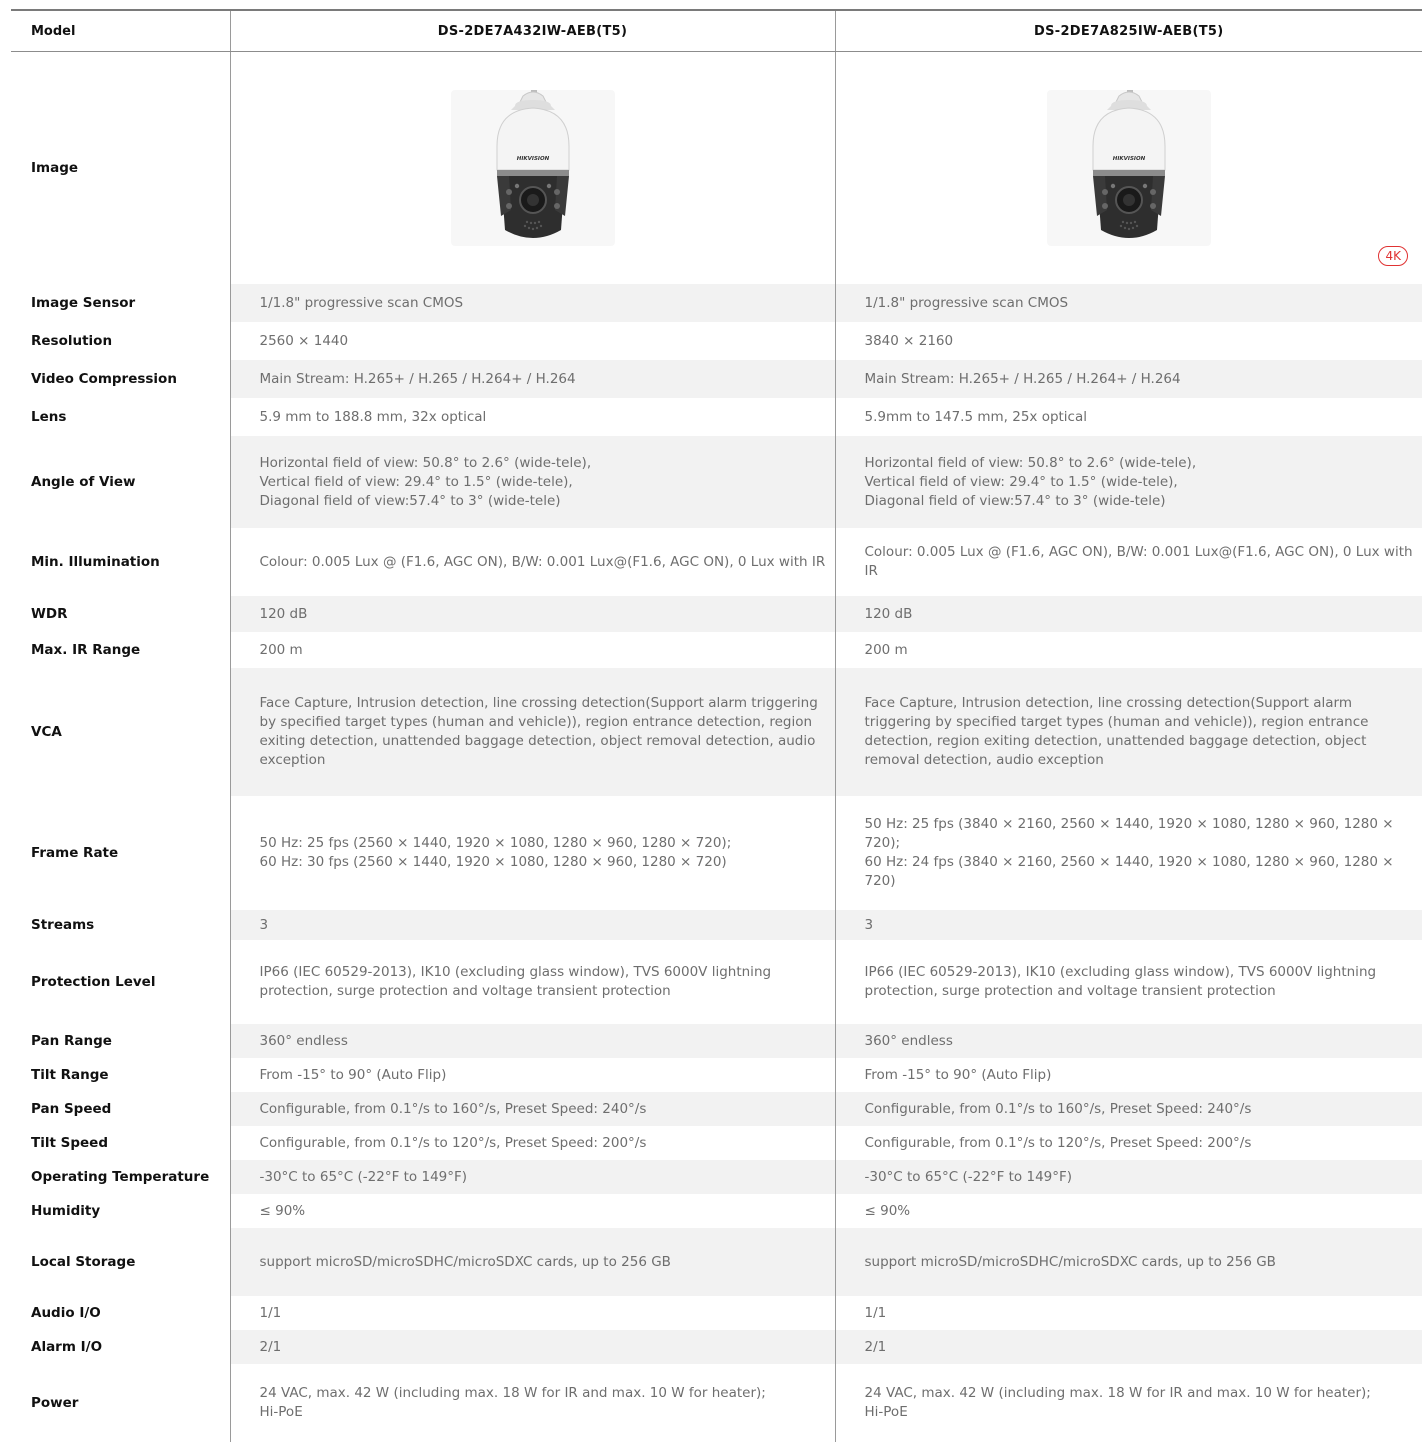 Image resolution: width=1422 pixels, height=1442 pixels. Describe the element at coordinates (49, 417) in the screenshot. I see `spec-label: Lens` at that location.